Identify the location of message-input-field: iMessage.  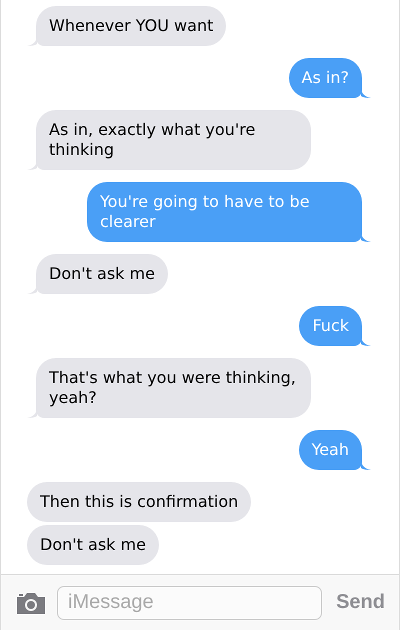
(189, 603).